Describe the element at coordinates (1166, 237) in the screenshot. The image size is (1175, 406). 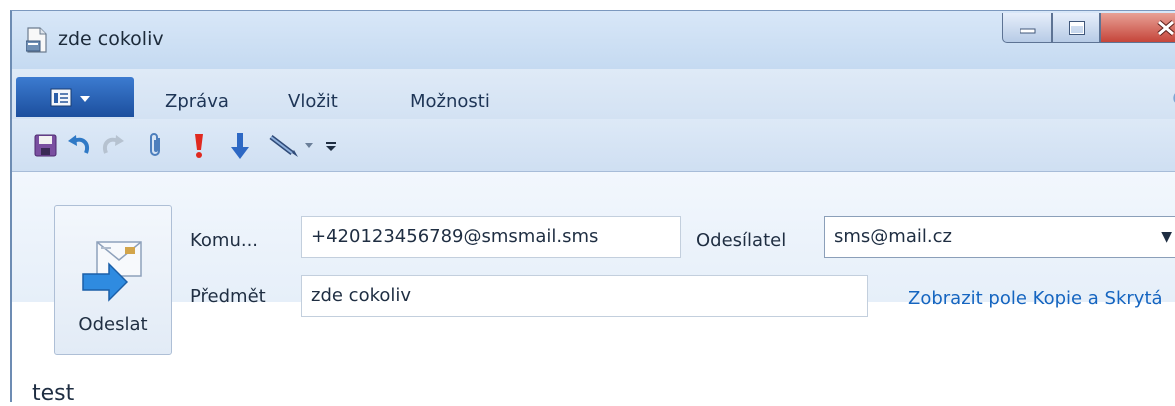
I see `chevron-down-icon: ▼` at that location.